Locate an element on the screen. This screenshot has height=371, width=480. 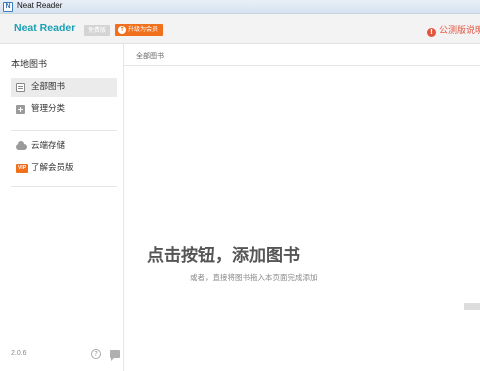
side-drawer-handle is located at coordinates (472, 306).